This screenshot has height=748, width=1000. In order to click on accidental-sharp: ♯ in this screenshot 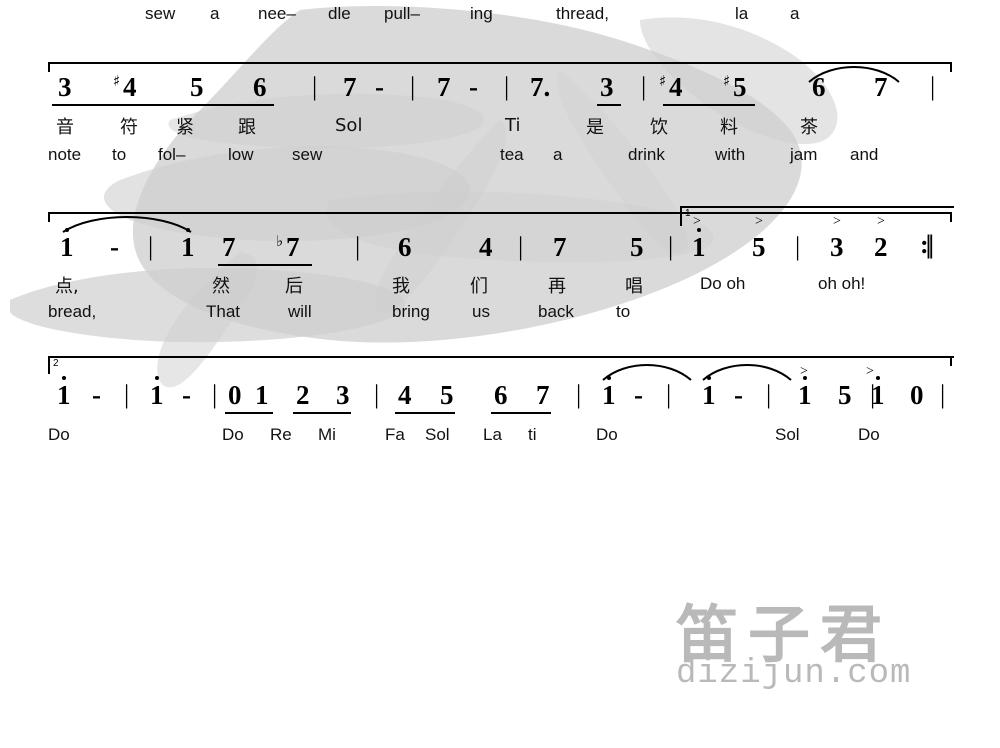, I will do `click(663, 81)`.